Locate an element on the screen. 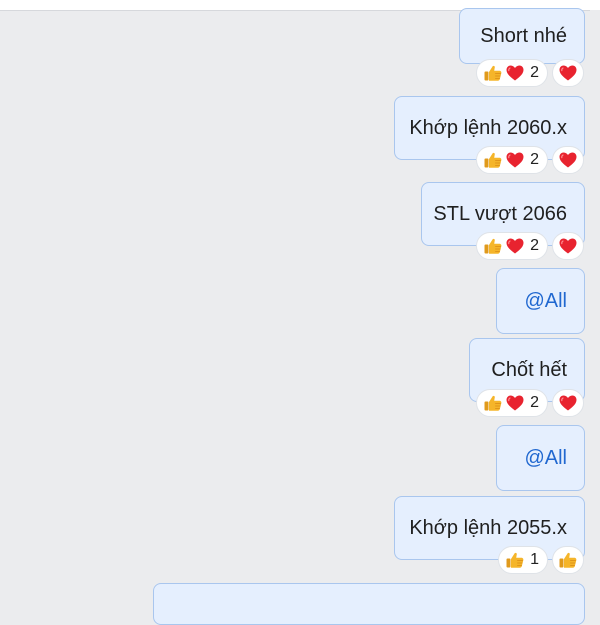  message-text: Khớp lệnh 2055.x is located at coordinates (488, 528).